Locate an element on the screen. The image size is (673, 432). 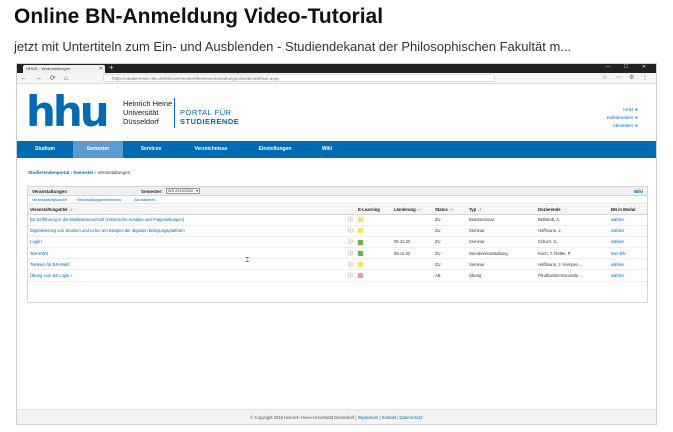
portal-line2: STUDIERENDE is located at coordinates (210, 121).